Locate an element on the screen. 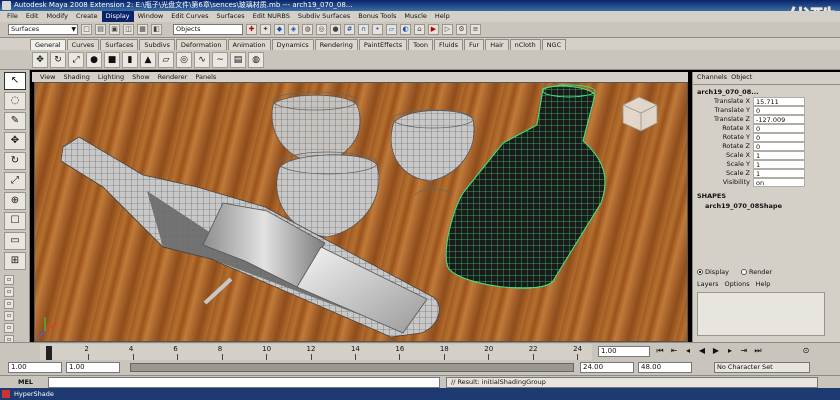 The image size is (840, 400). select-joints-icon: ✦ is located at coordinates (265, 29).